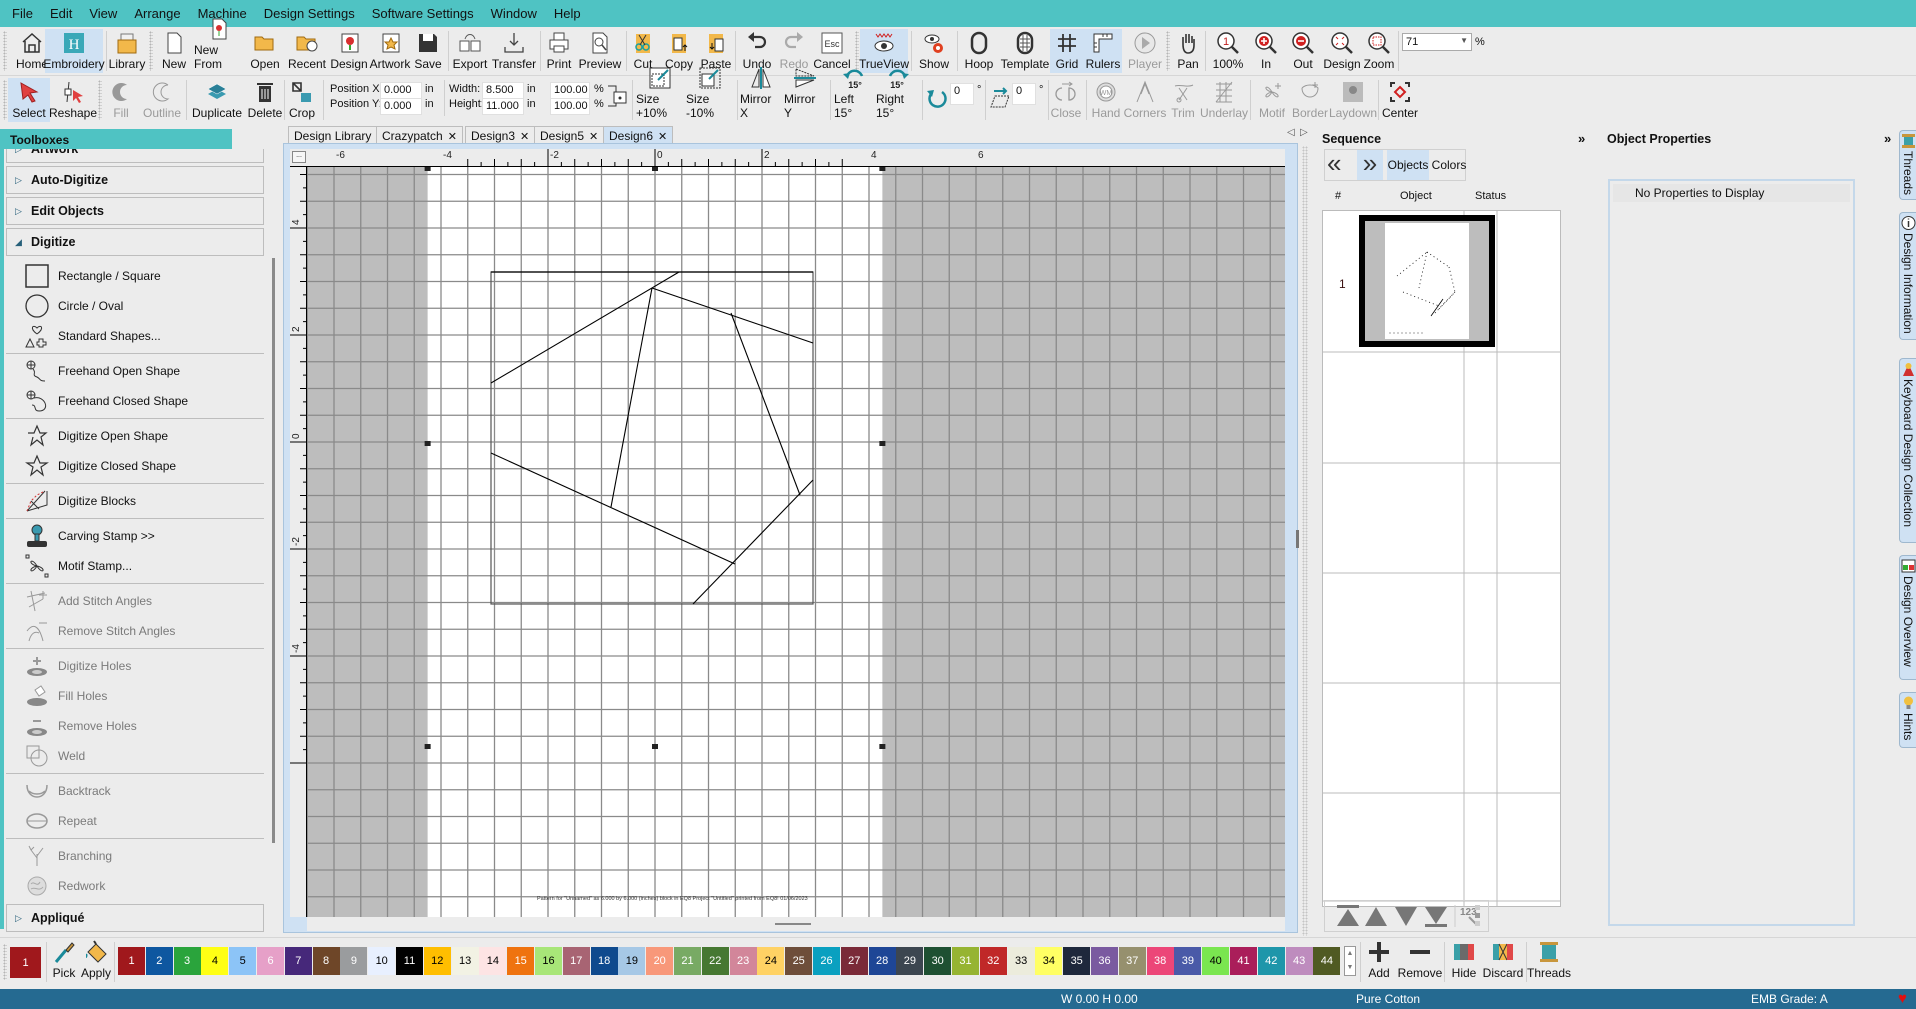 Image resolution: width=1916 pixels, height=1009 pixels. What do you see at coordinates (131, 961) in the screenshot?
I see `thread-swatch-1: 1` at bounding box center [131, 961].